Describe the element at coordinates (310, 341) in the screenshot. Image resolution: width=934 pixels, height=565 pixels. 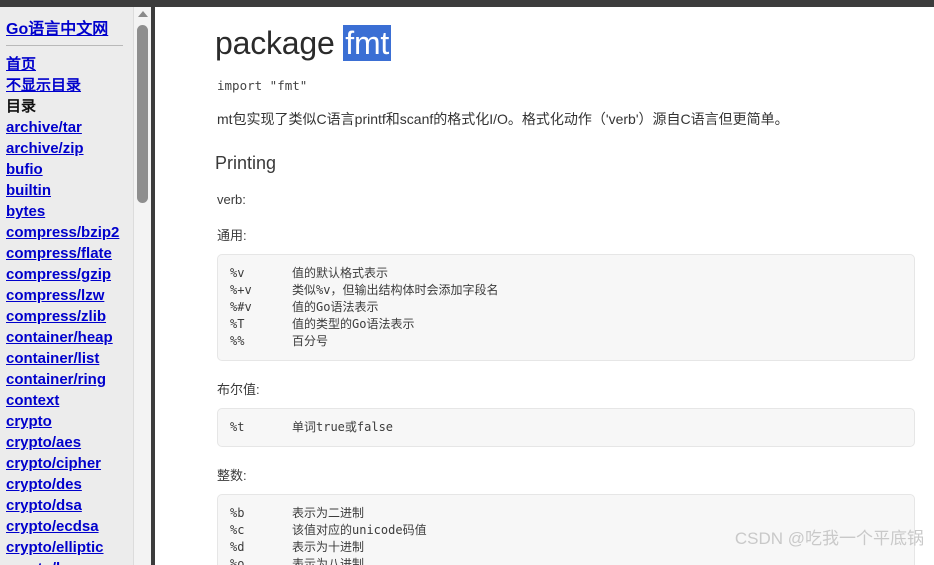
I see `code-description: 百分号` at that location.